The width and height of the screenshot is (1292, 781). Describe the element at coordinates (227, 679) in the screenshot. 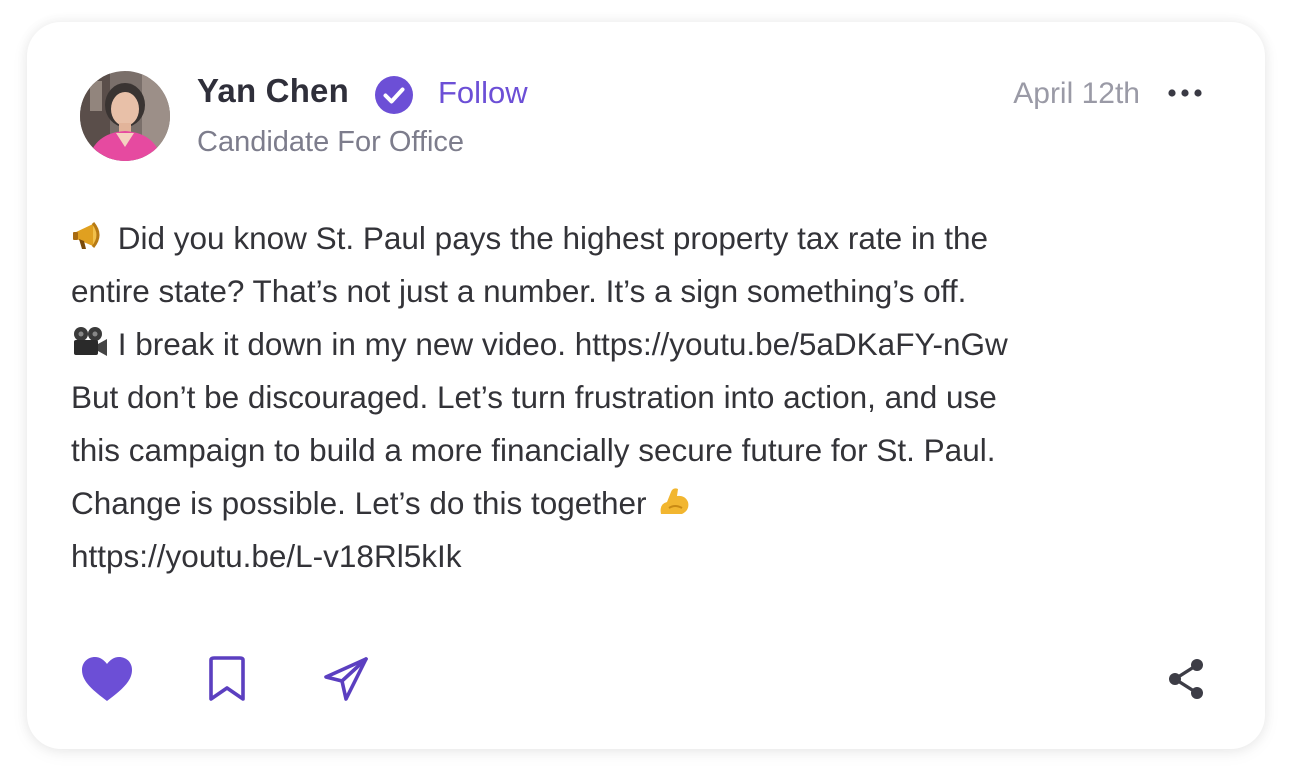

I see `bookmark-icon` at that location.